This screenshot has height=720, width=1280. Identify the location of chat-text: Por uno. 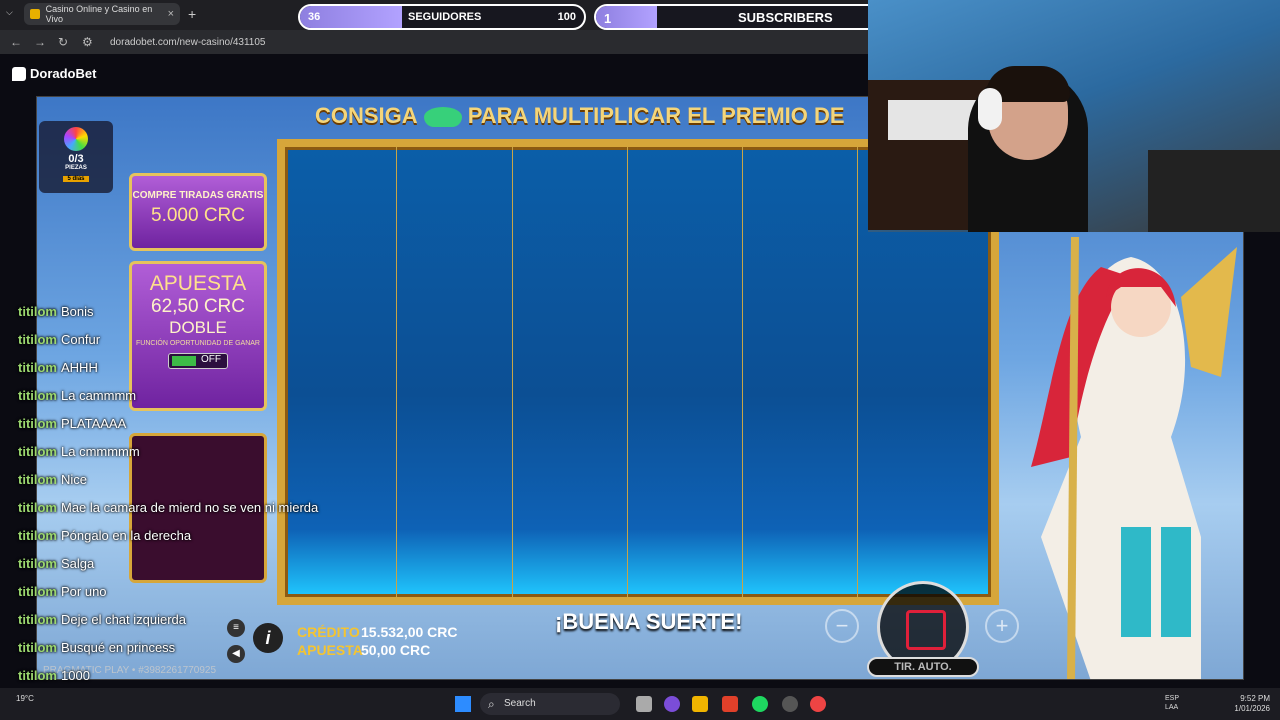
(84, 591).